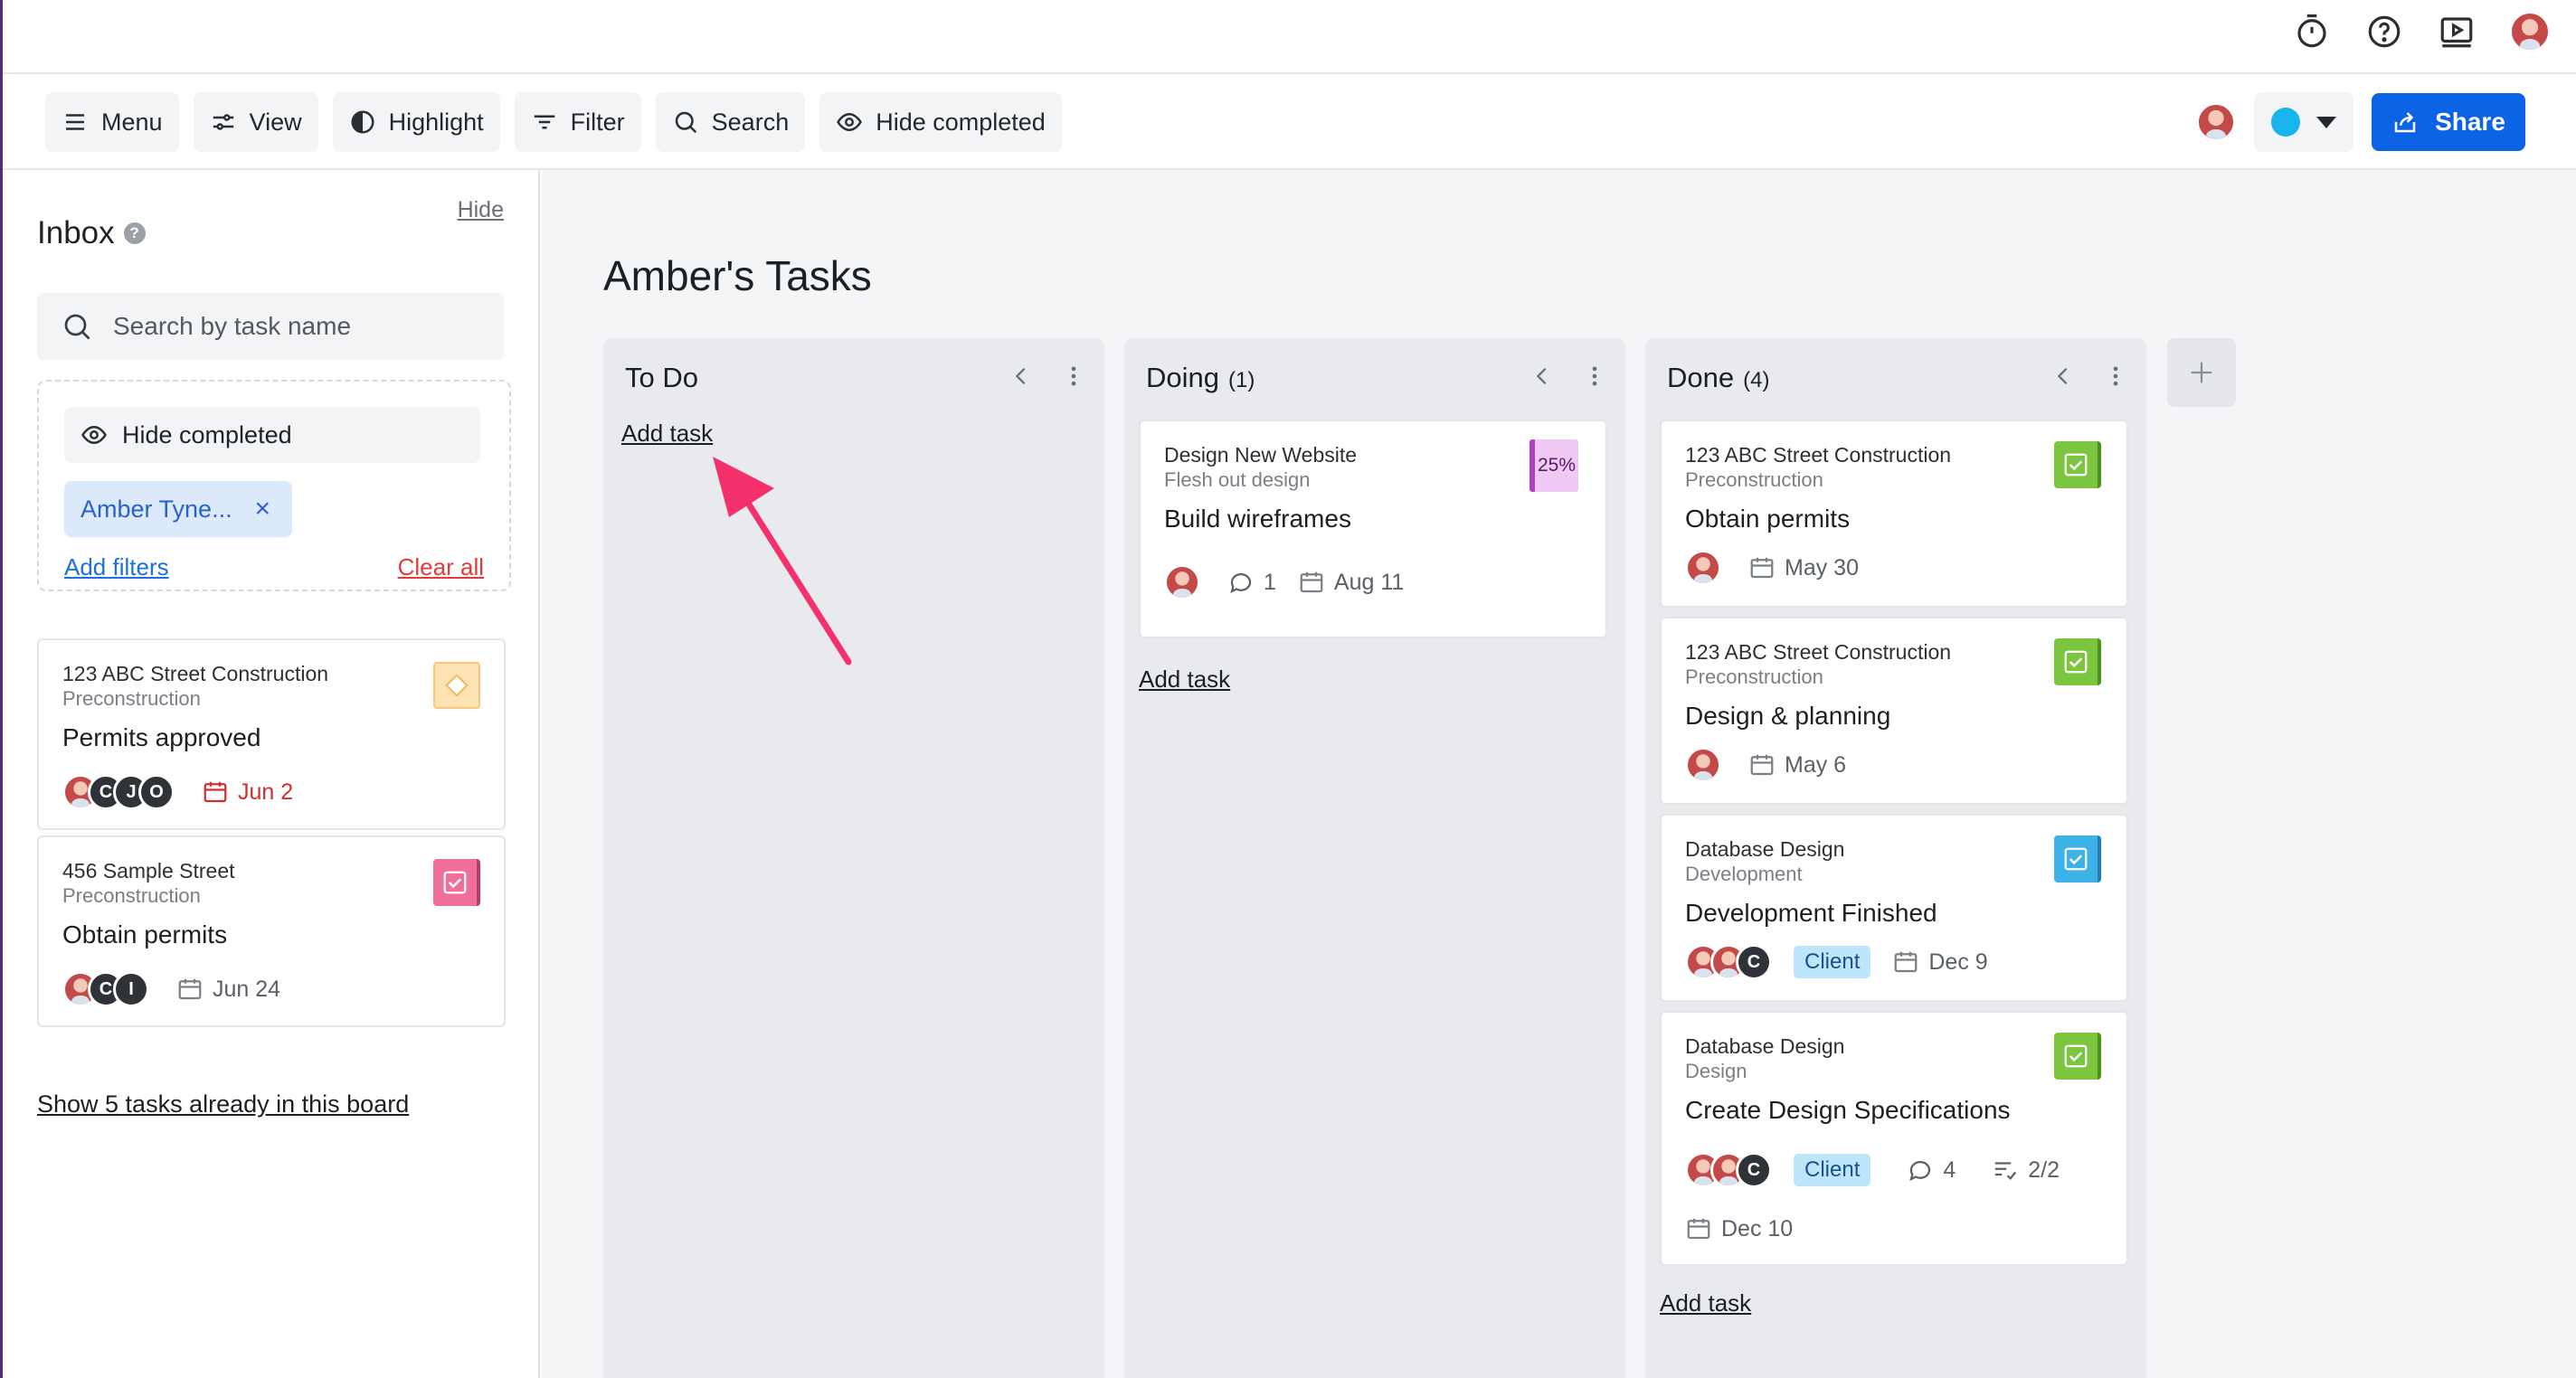 This screenshot has width=2576, height=1378. What do you see at coordinates (1351, 582) in the screenshot?
I see `due-date: Aug 11` at bounding box center [1351, 582].